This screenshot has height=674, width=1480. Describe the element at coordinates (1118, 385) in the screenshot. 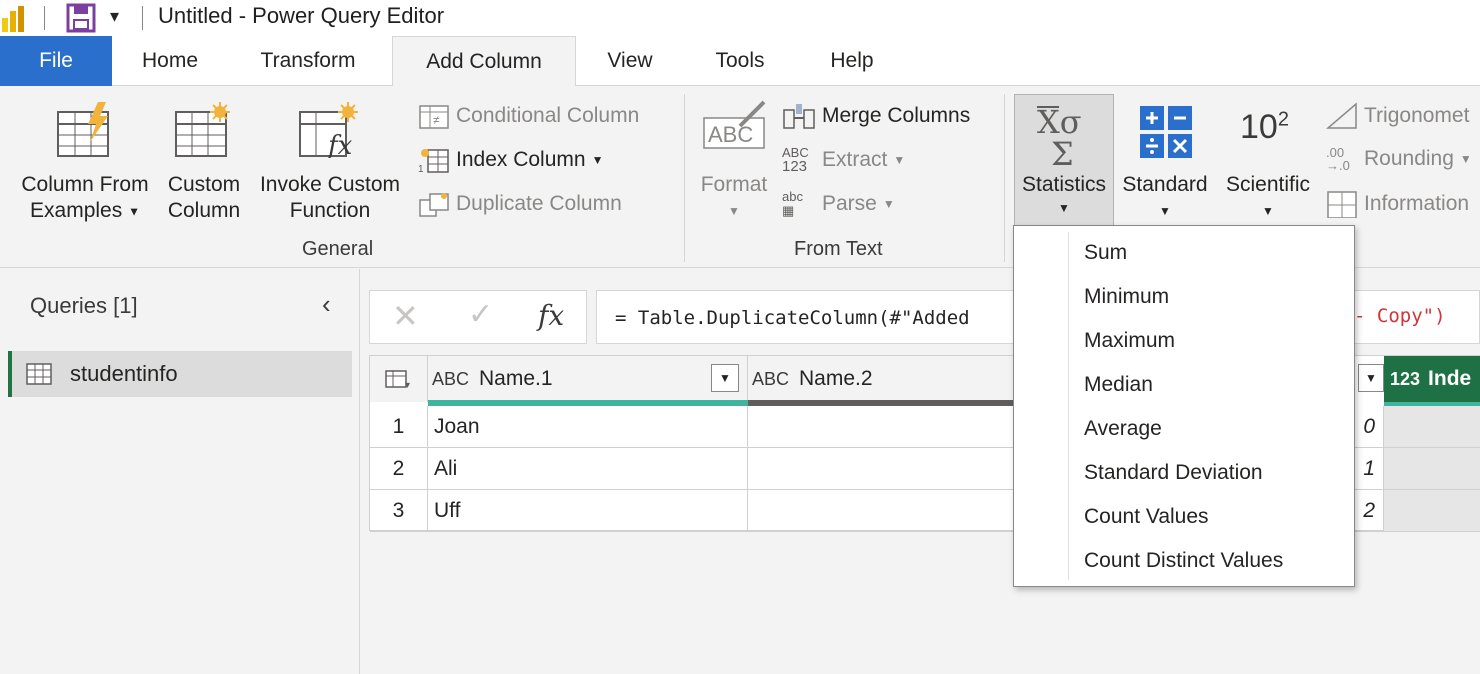

I see `menu-item-median: Median` at that location.